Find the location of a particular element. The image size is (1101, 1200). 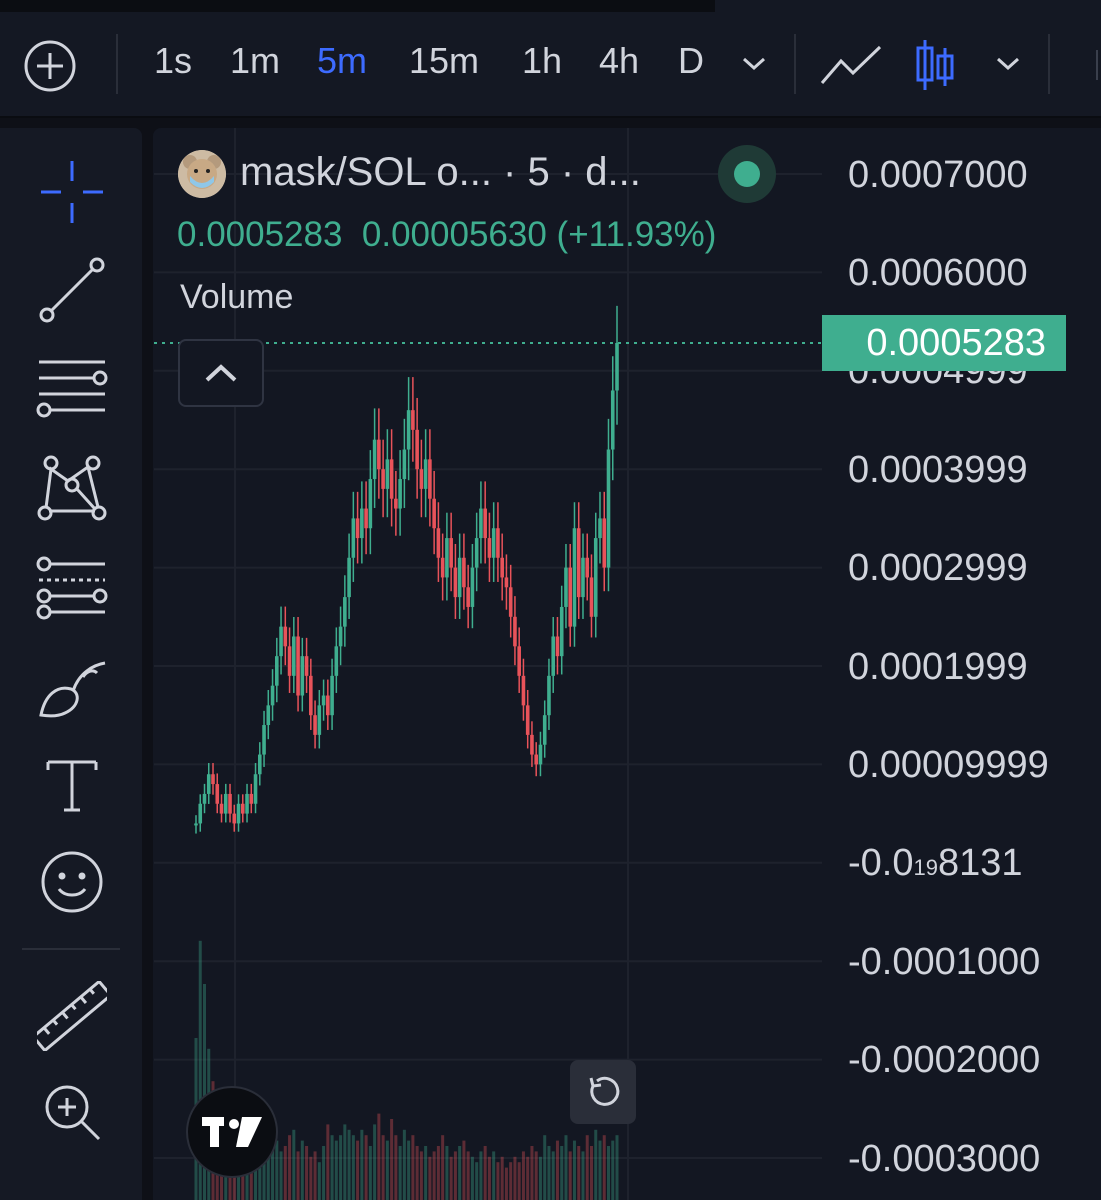

last-price-tag: 0.0005283 is located at coordinates (944, 343).